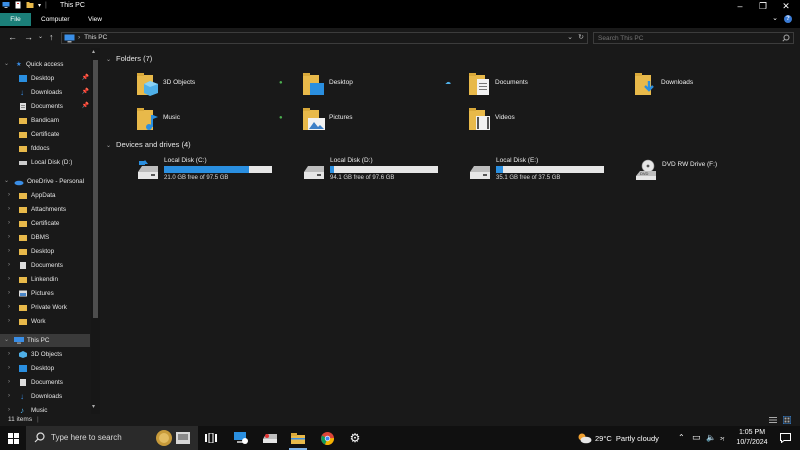 This screenshot has width=800, height=450. I want to click on folder-item-videos: Videos, so click(548, 121).